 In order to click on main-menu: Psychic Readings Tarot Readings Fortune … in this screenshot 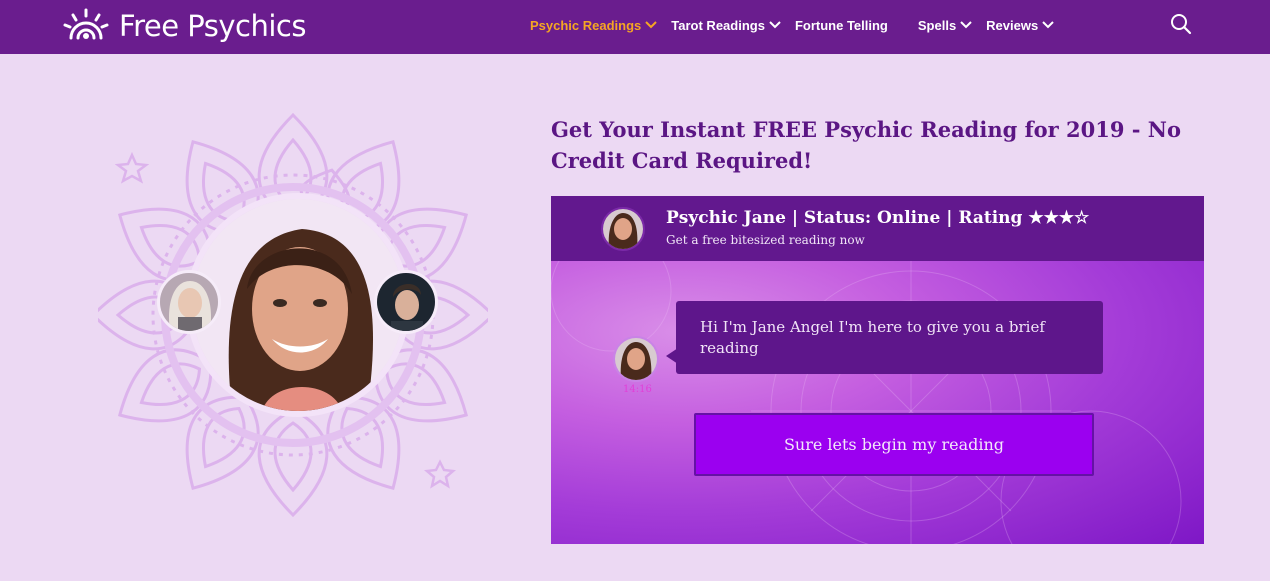, I will do `click(799, 25)`.